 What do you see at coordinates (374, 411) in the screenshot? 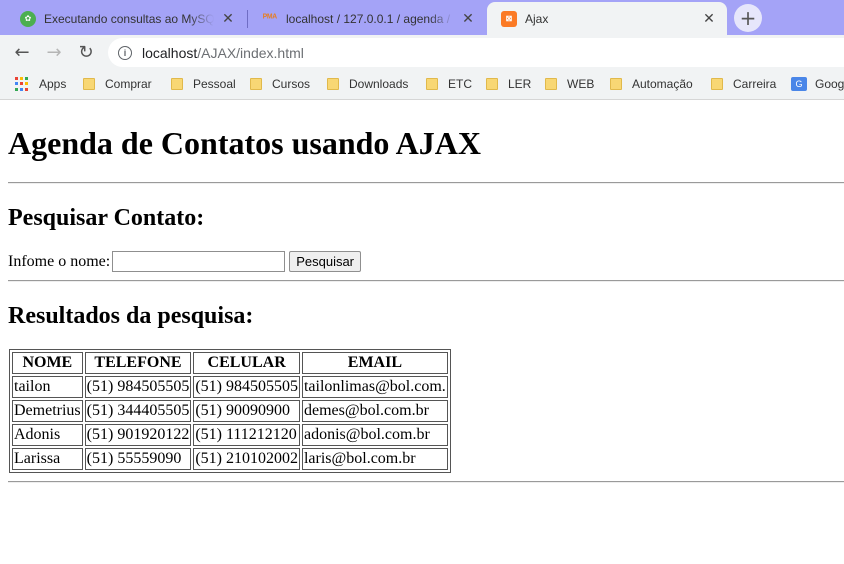
I see `cell-email: demes@bol.com.br` at bounding box center [374, 411].